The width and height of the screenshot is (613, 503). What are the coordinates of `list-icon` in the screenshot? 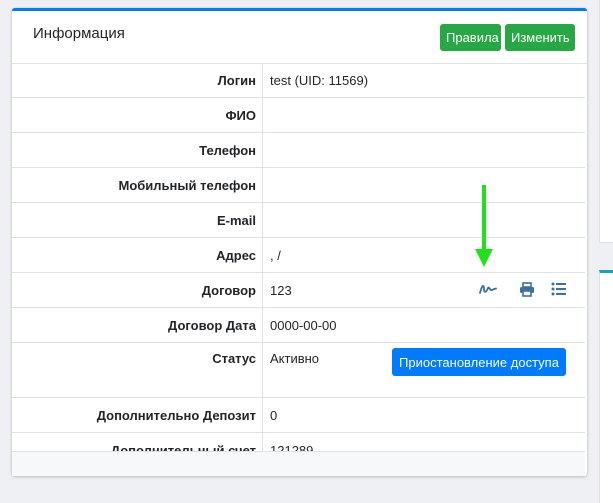 It's located at (559, 289).